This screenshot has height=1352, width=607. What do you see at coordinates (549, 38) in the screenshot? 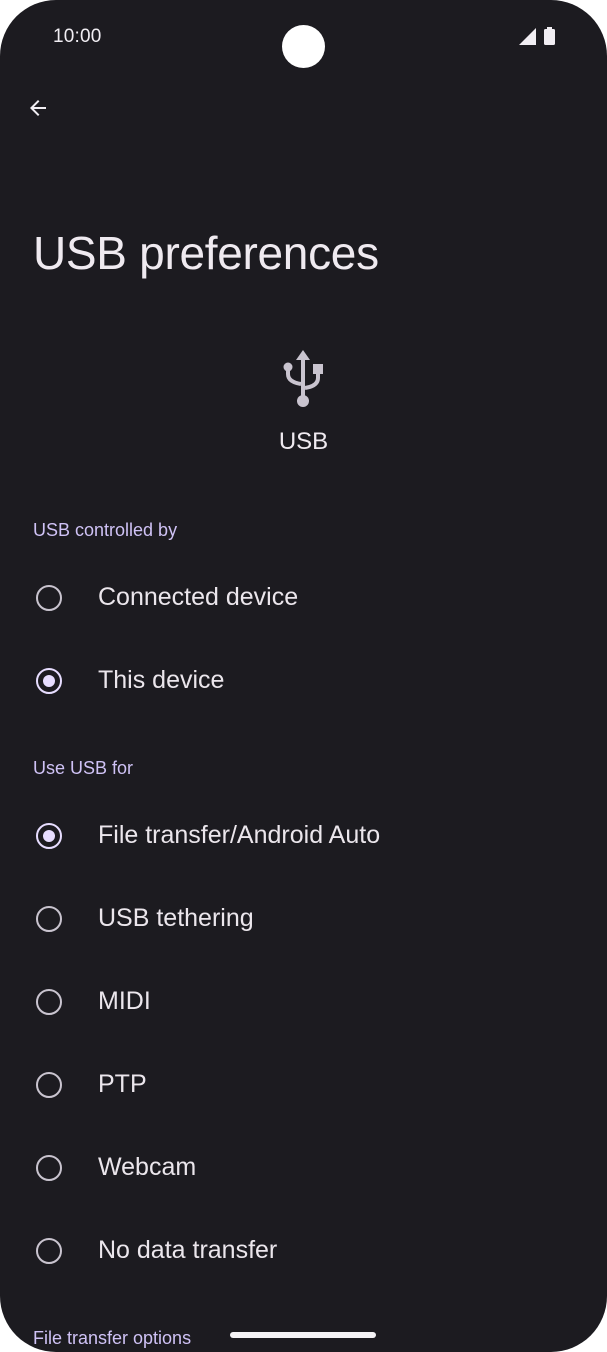
I see `battery-icon` at bounding box center [549, 38].